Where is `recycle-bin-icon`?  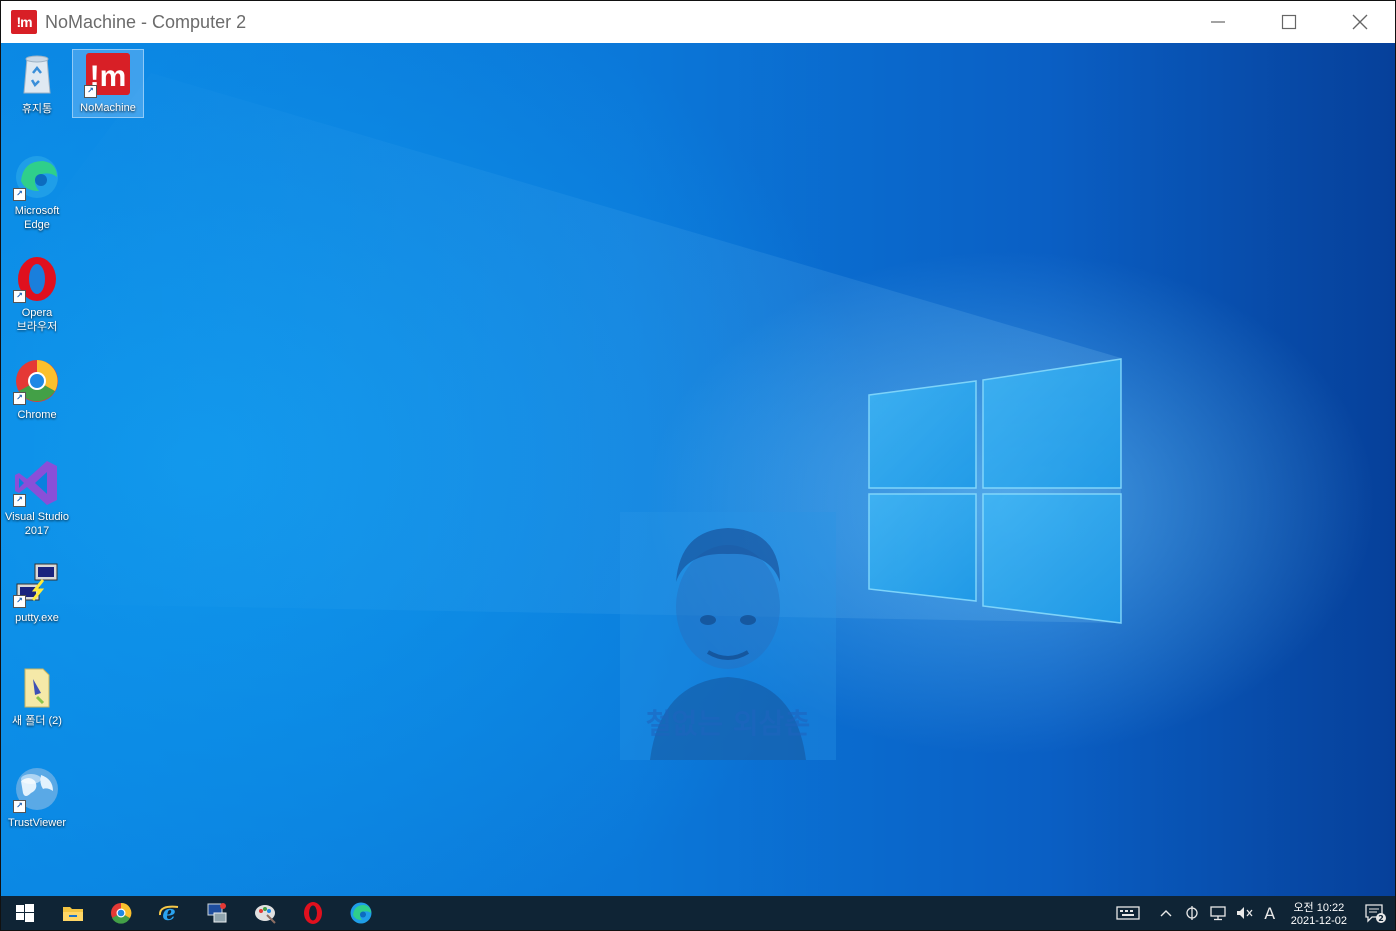
recycle-bin-icon is located at coordinates (37, 75).